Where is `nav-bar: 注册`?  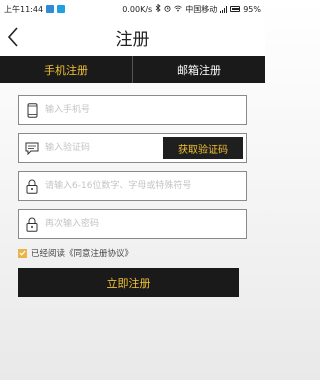 nav-bar: 注册 is located at coordinates (132, 37).